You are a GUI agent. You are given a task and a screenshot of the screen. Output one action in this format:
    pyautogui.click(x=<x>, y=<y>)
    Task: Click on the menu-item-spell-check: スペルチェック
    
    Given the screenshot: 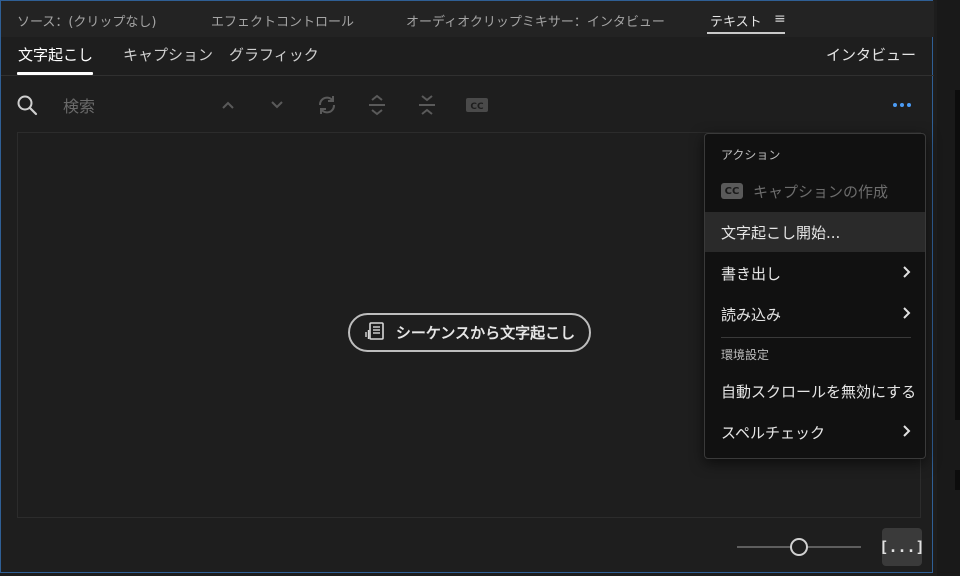 What is the action you would take?
    pyautogui.click(x=815, y=432)
    